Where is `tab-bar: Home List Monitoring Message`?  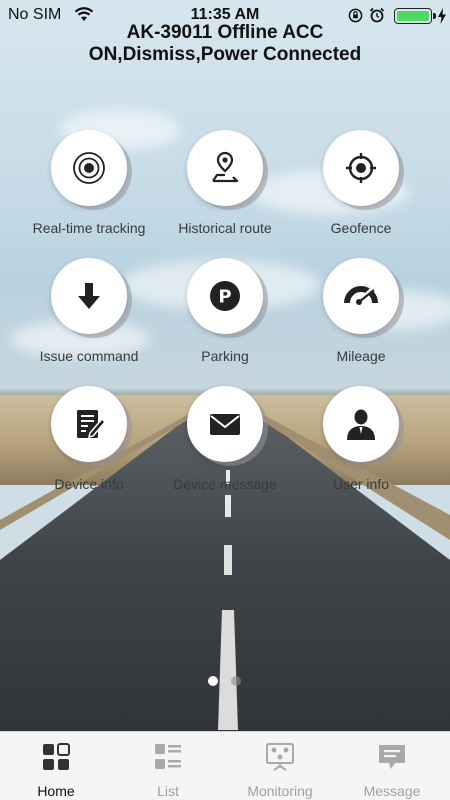 tab-bar: Home List Monitoring Message is located at coordinates (225, 765).